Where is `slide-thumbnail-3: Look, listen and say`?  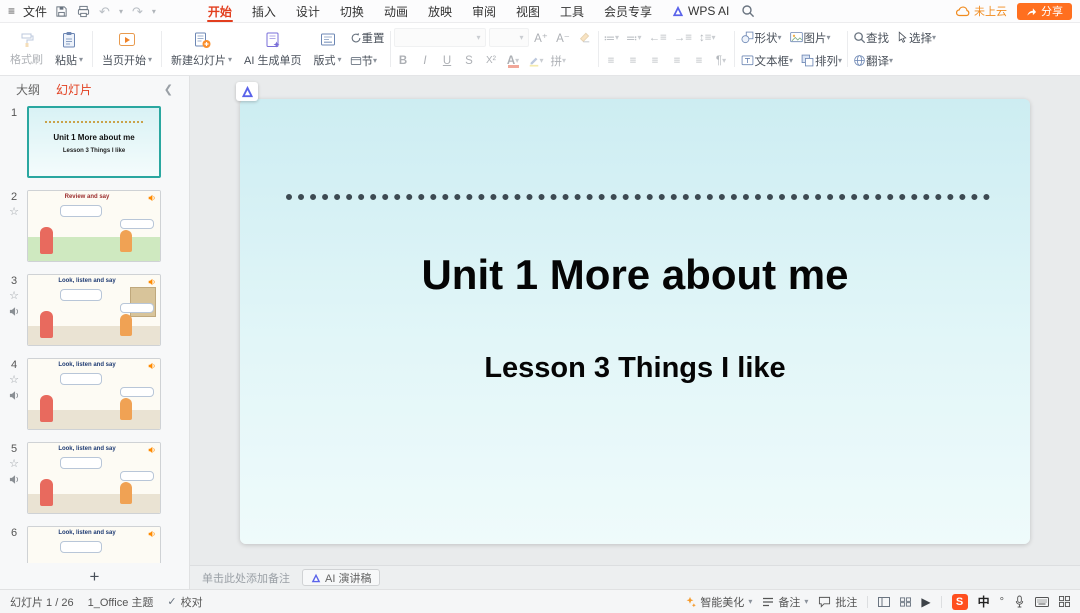
slide-thumbnail-3: Look, listen and say is located at coordinates (94, 310).